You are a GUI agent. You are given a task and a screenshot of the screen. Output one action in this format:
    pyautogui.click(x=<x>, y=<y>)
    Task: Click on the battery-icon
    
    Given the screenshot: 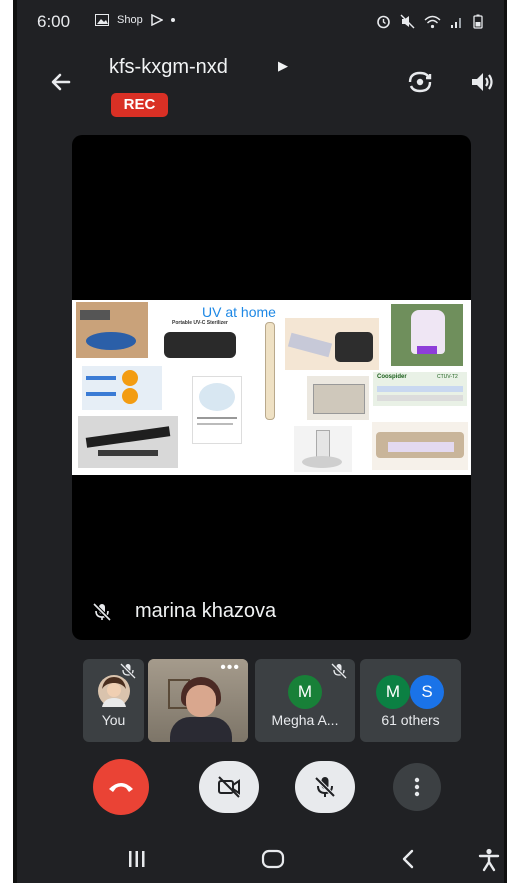 What is the action you would take?
    pyautogui.click(x=478, y=21)
    